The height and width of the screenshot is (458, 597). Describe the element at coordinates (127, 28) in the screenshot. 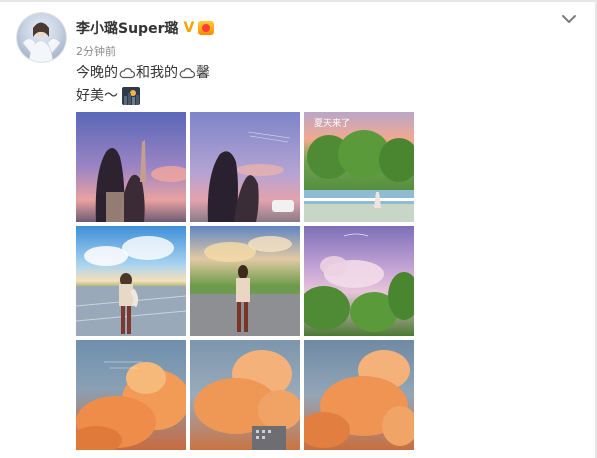

I see `author-name: 李小璐Super璐` at that location.